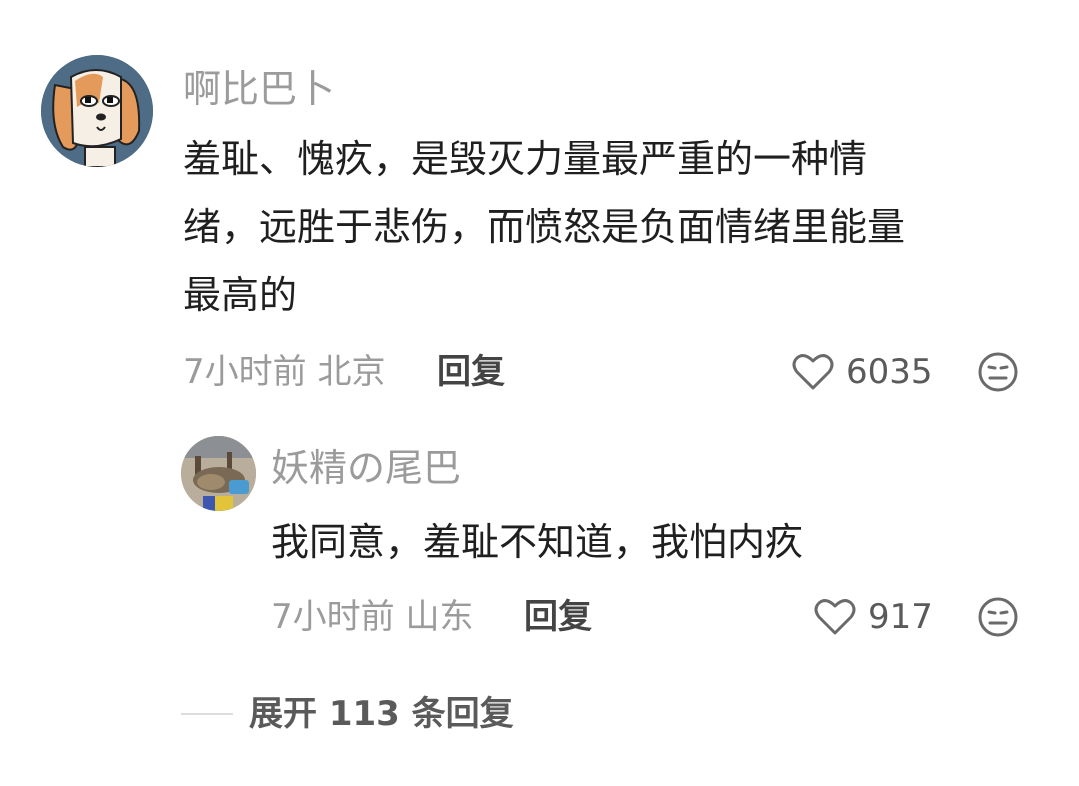 The height and width of the screenshot is (786, 1079). I want to click on comment-time: 7小时前, so click(245, 372).